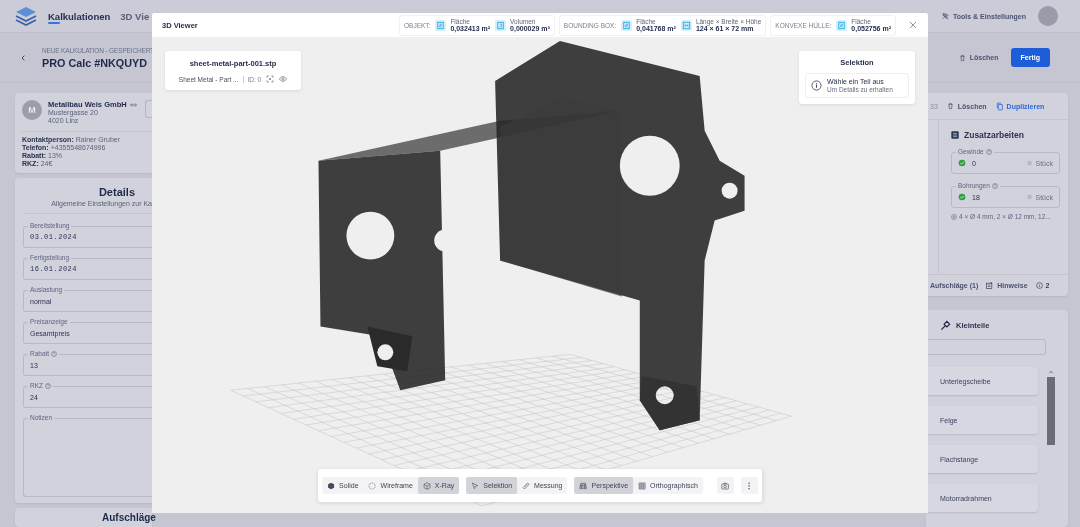  I want to click on screenshot-button, so click(725, 485).